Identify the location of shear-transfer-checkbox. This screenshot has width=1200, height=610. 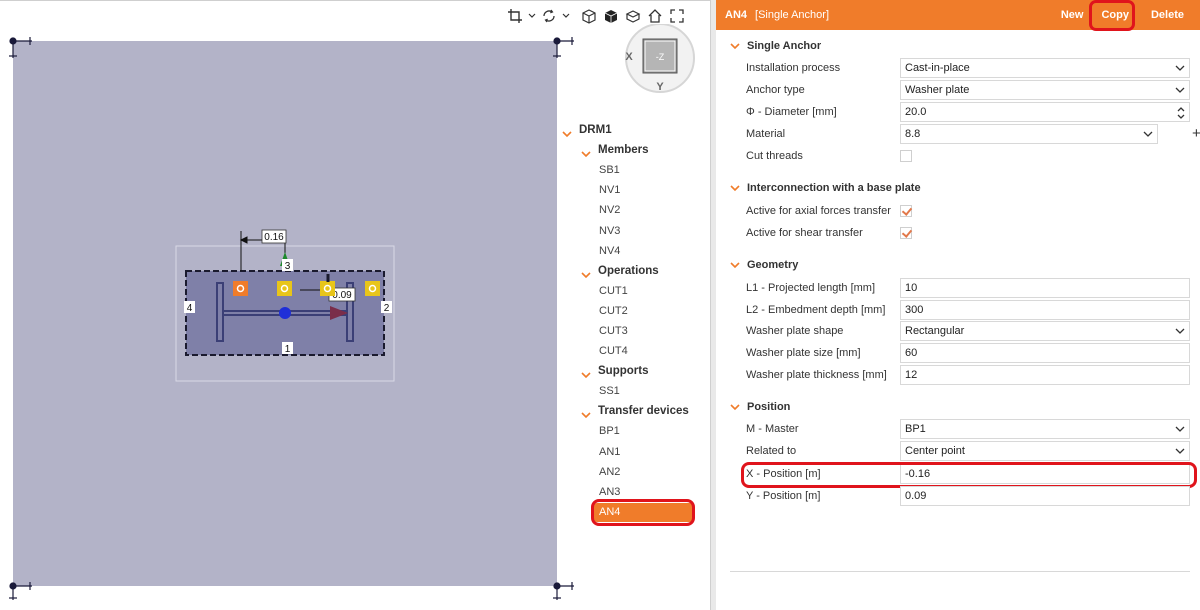
(906, 233).